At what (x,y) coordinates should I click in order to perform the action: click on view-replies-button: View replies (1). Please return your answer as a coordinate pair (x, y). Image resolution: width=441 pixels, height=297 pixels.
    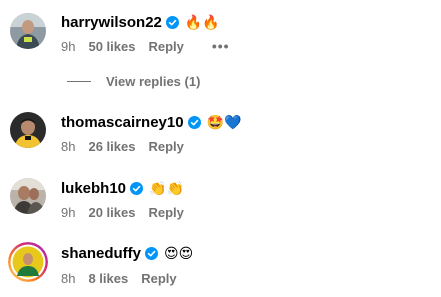
    Looking at the image, I should click on (133, 81).